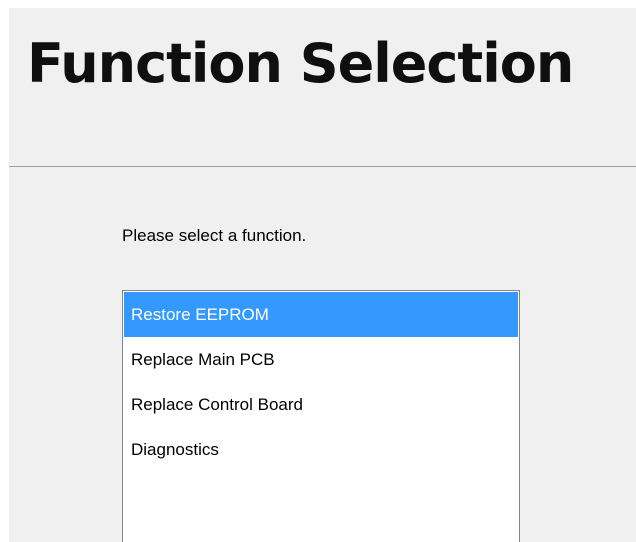 The image size is (636, 542). Describe the element at coordinates (300, 63) in the screenshot. I see `page-title: Function Selection` at that location.